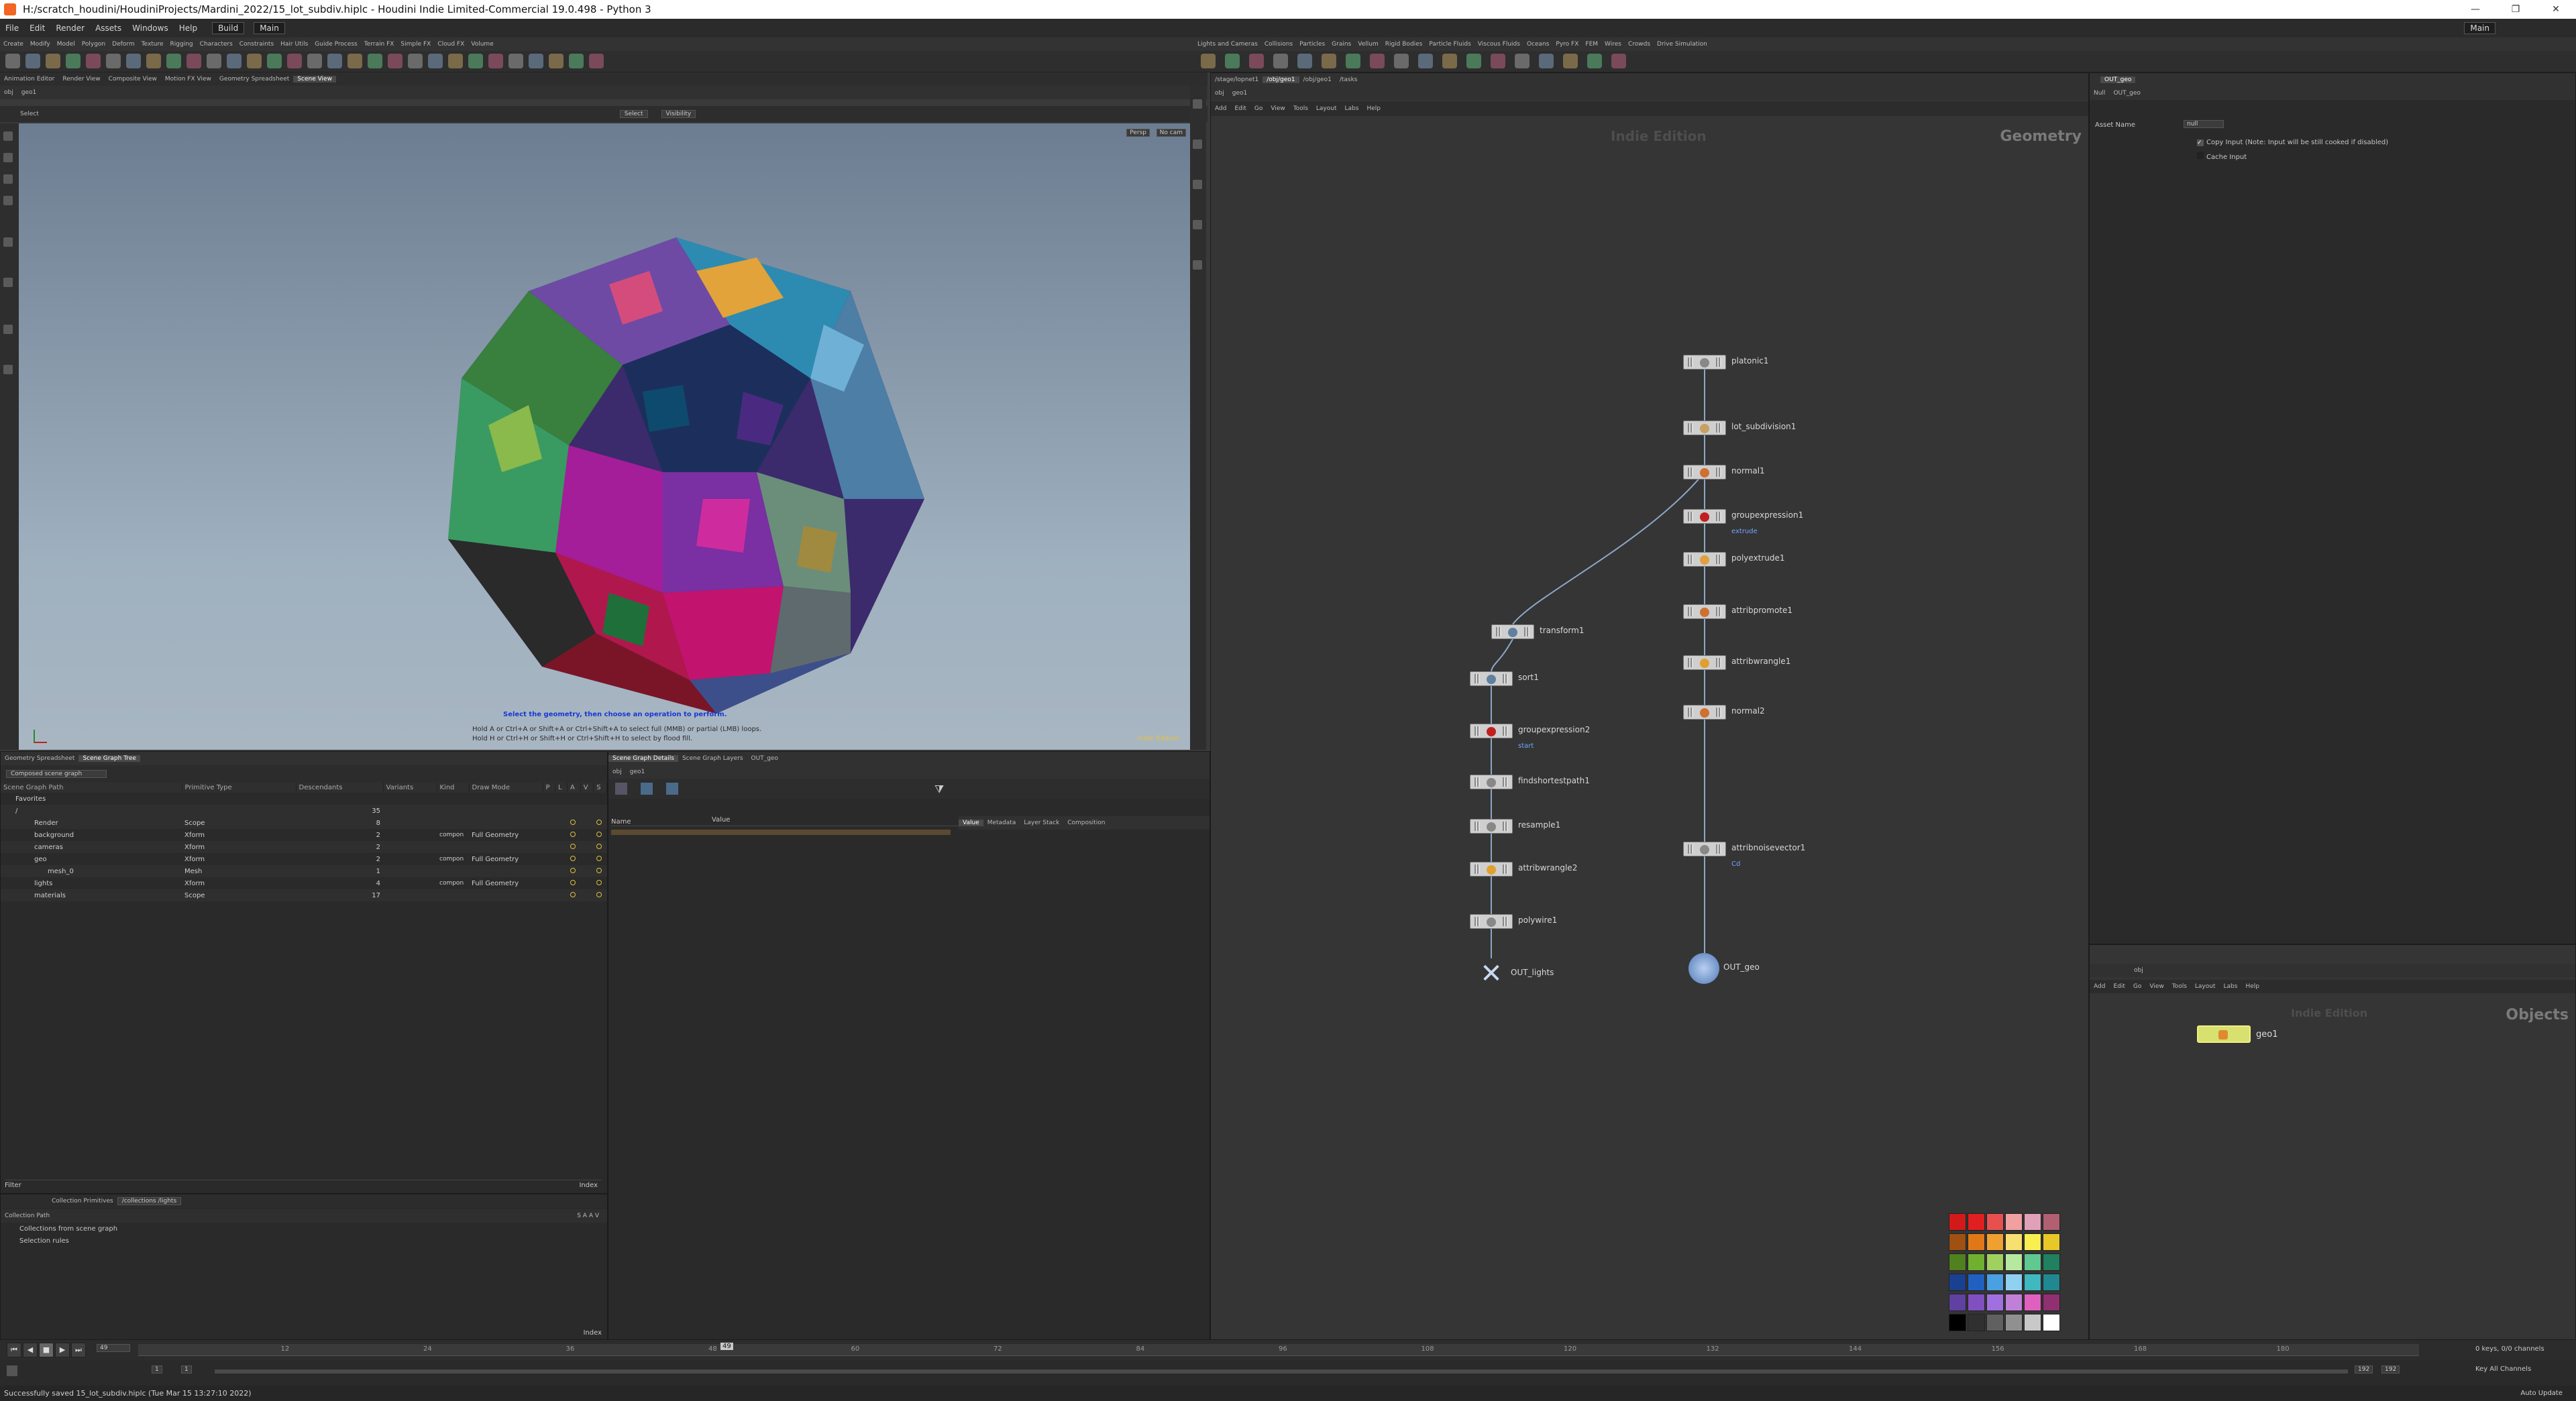  I want to click on node-groupexpression1, so click(1704, 516).